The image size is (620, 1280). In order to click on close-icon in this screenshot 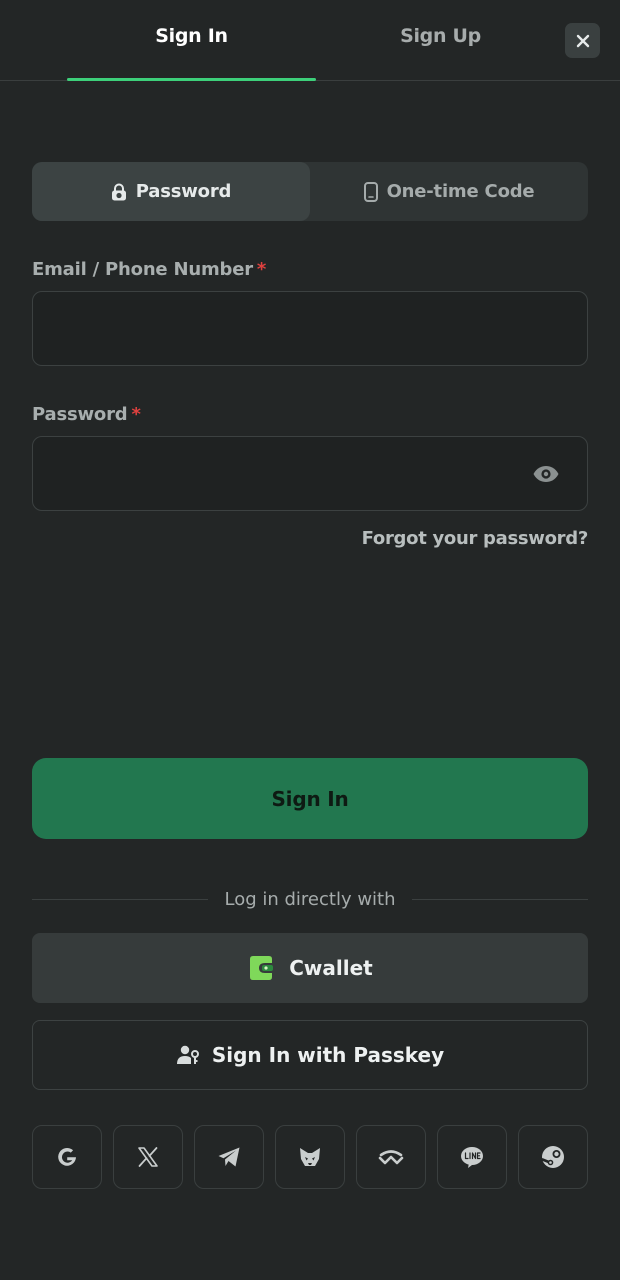, I will do `click(582, 40)`.